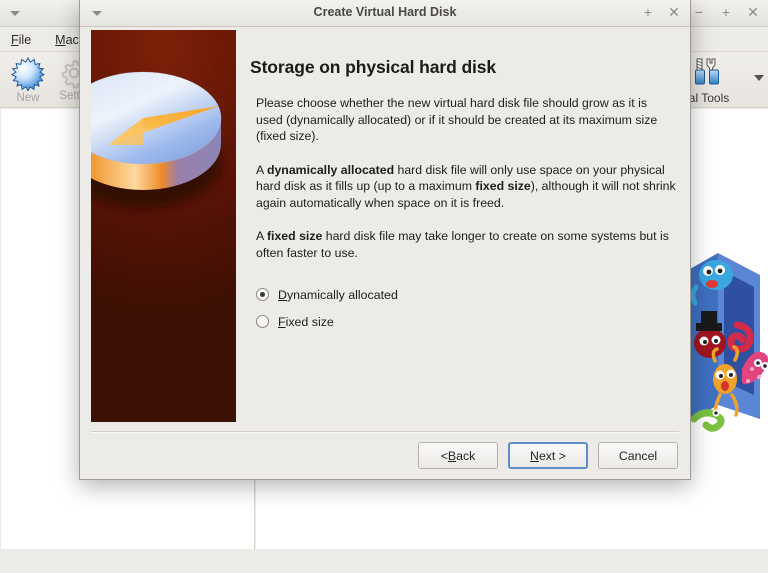 This screenshot has width=768, height=573. Describe the element at coordinates (261, 169) in the screenshot. I see `p2-part-1: A` at that location.